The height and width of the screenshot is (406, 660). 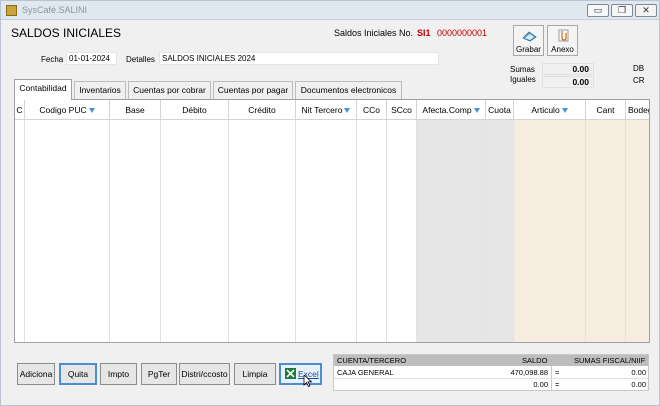 What do you see at coordinates (639, 68) in the screenshot?
I see `db-label: DB` at bounding box center [639, 68].